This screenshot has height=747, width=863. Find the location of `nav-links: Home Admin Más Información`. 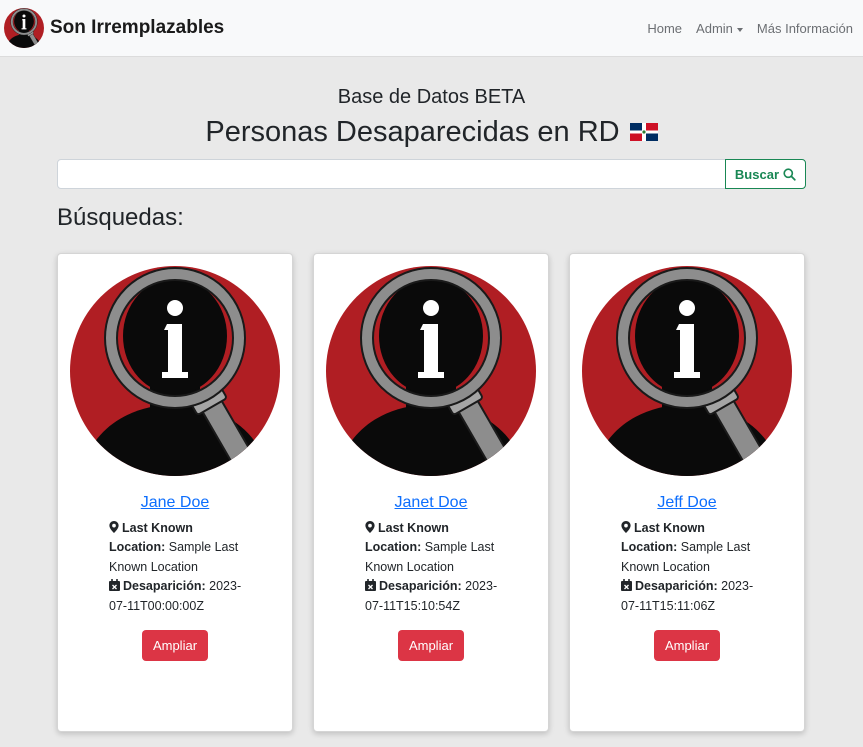

nav-links: Home Admin Más Información is located at coordinates (743, 28).